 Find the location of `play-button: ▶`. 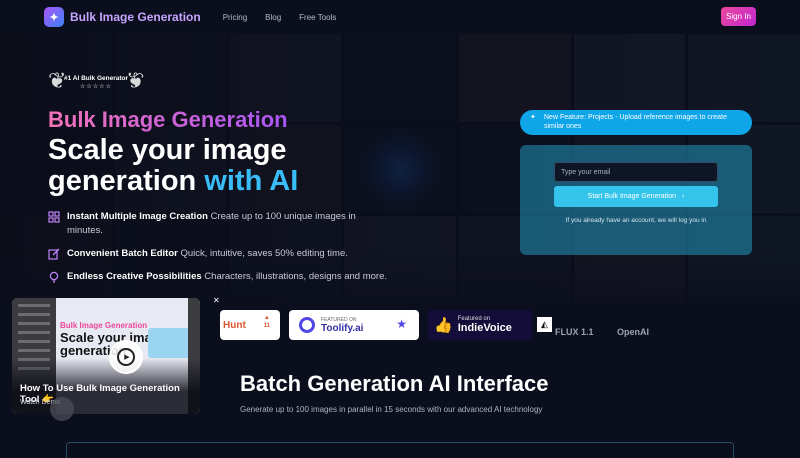

play-button: ▶ is located at coordinates (126, 357).